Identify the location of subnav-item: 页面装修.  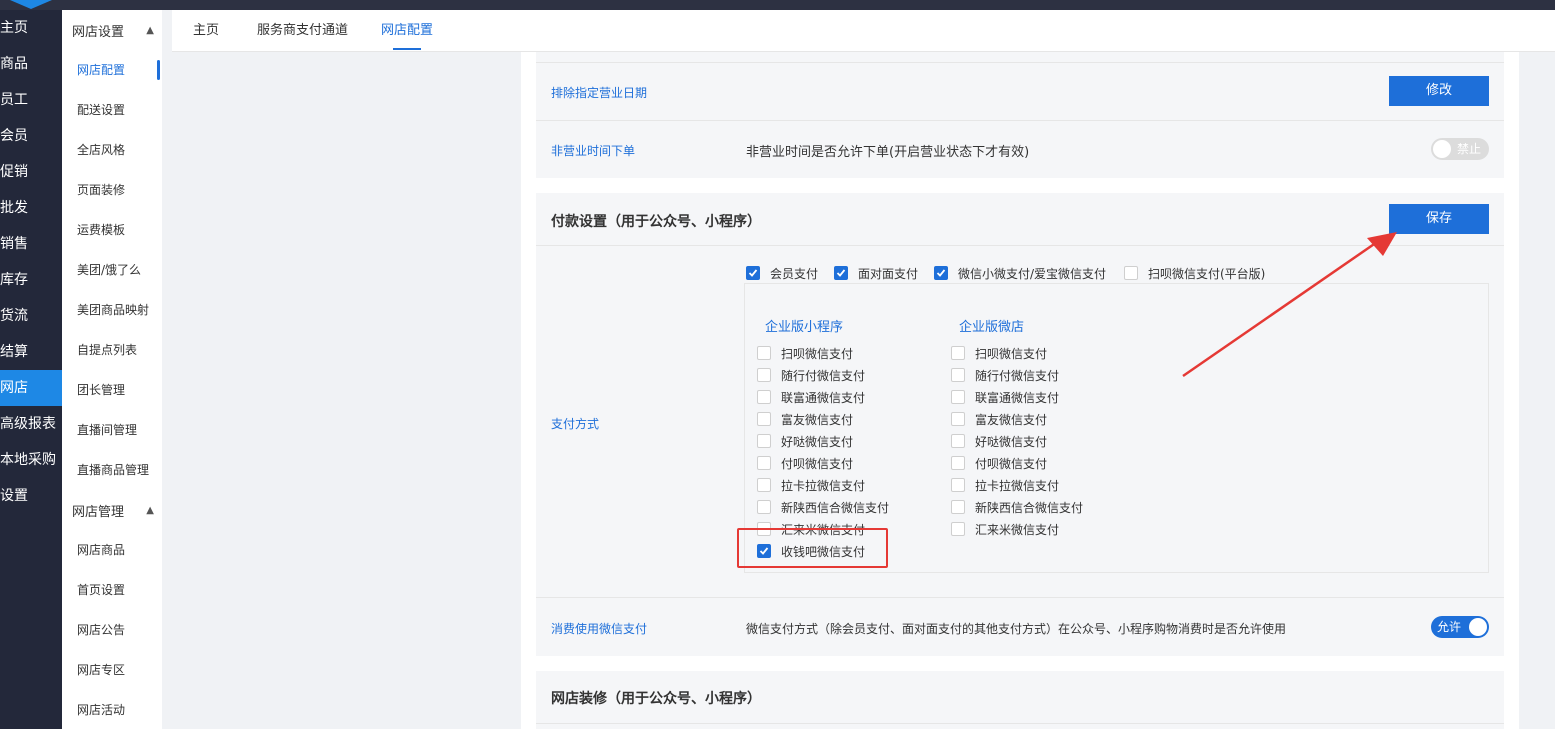
(112, 190).